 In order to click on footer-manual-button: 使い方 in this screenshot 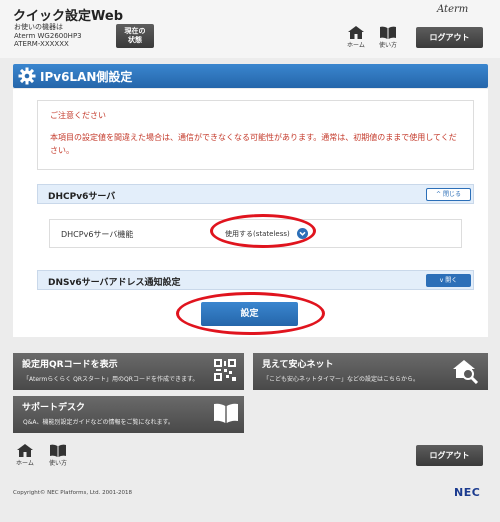, I will do `click(58, 455)`.